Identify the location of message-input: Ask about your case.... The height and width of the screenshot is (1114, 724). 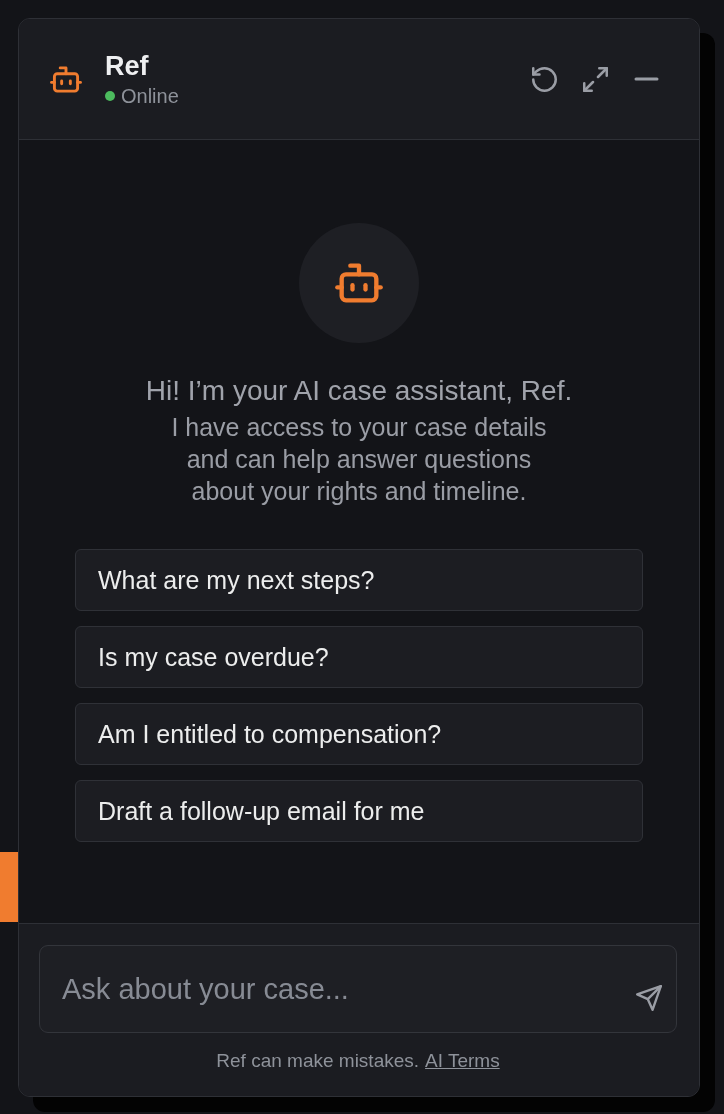
(358, 989).